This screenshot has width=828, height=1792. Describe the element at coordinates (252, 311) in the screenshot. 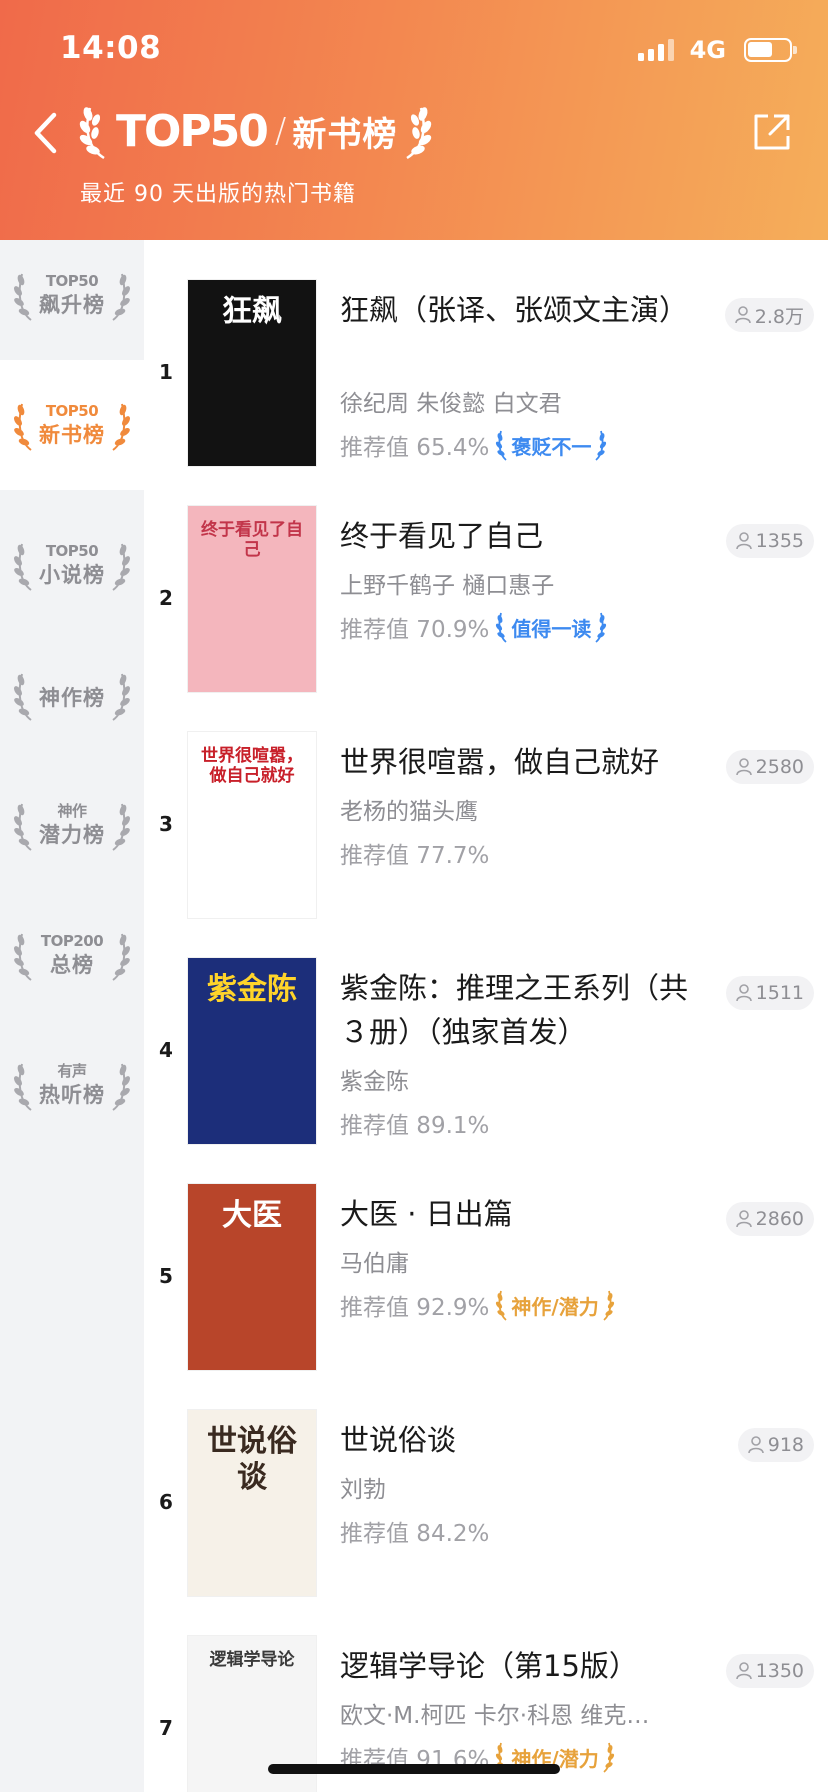

I see `book-cover-title: 狂飙` at that location.